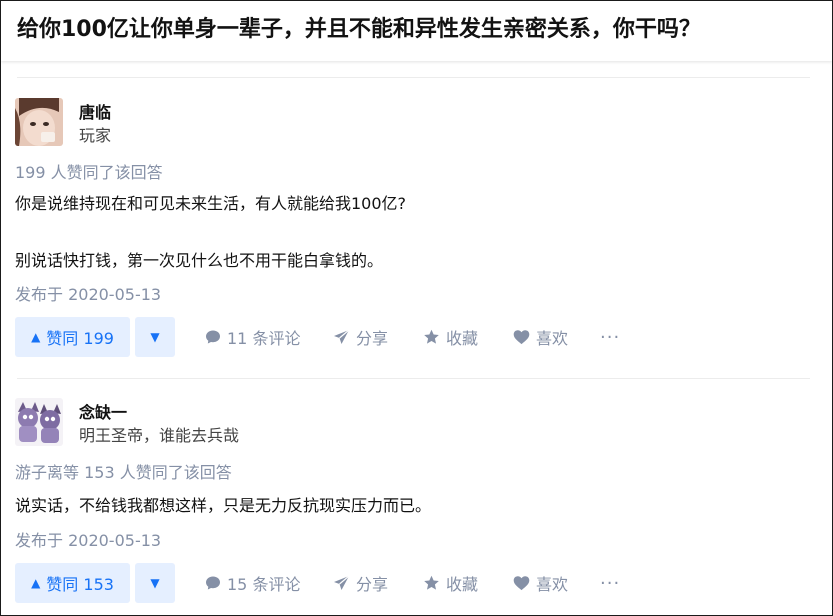 The width and height of the screenshot is (833, 616). Describe the element at coordinates (103, 411) in the screenshot. I see `author-name: 念缺一` at that location.